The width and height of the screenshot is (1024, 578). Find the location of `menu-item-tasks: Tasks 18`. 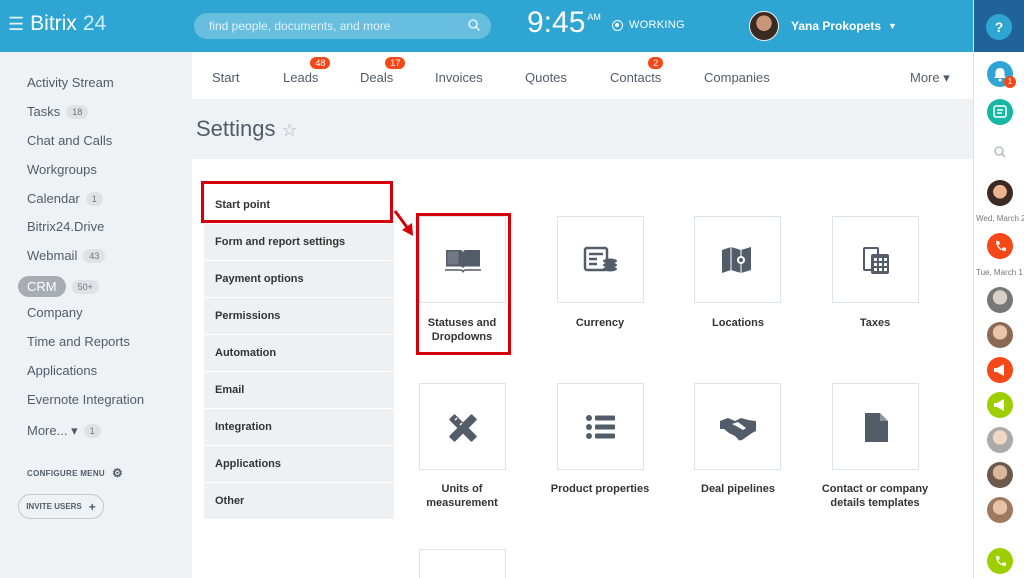

menu-item-tasks: Tasks 18 is located at coordinates (58, 111).